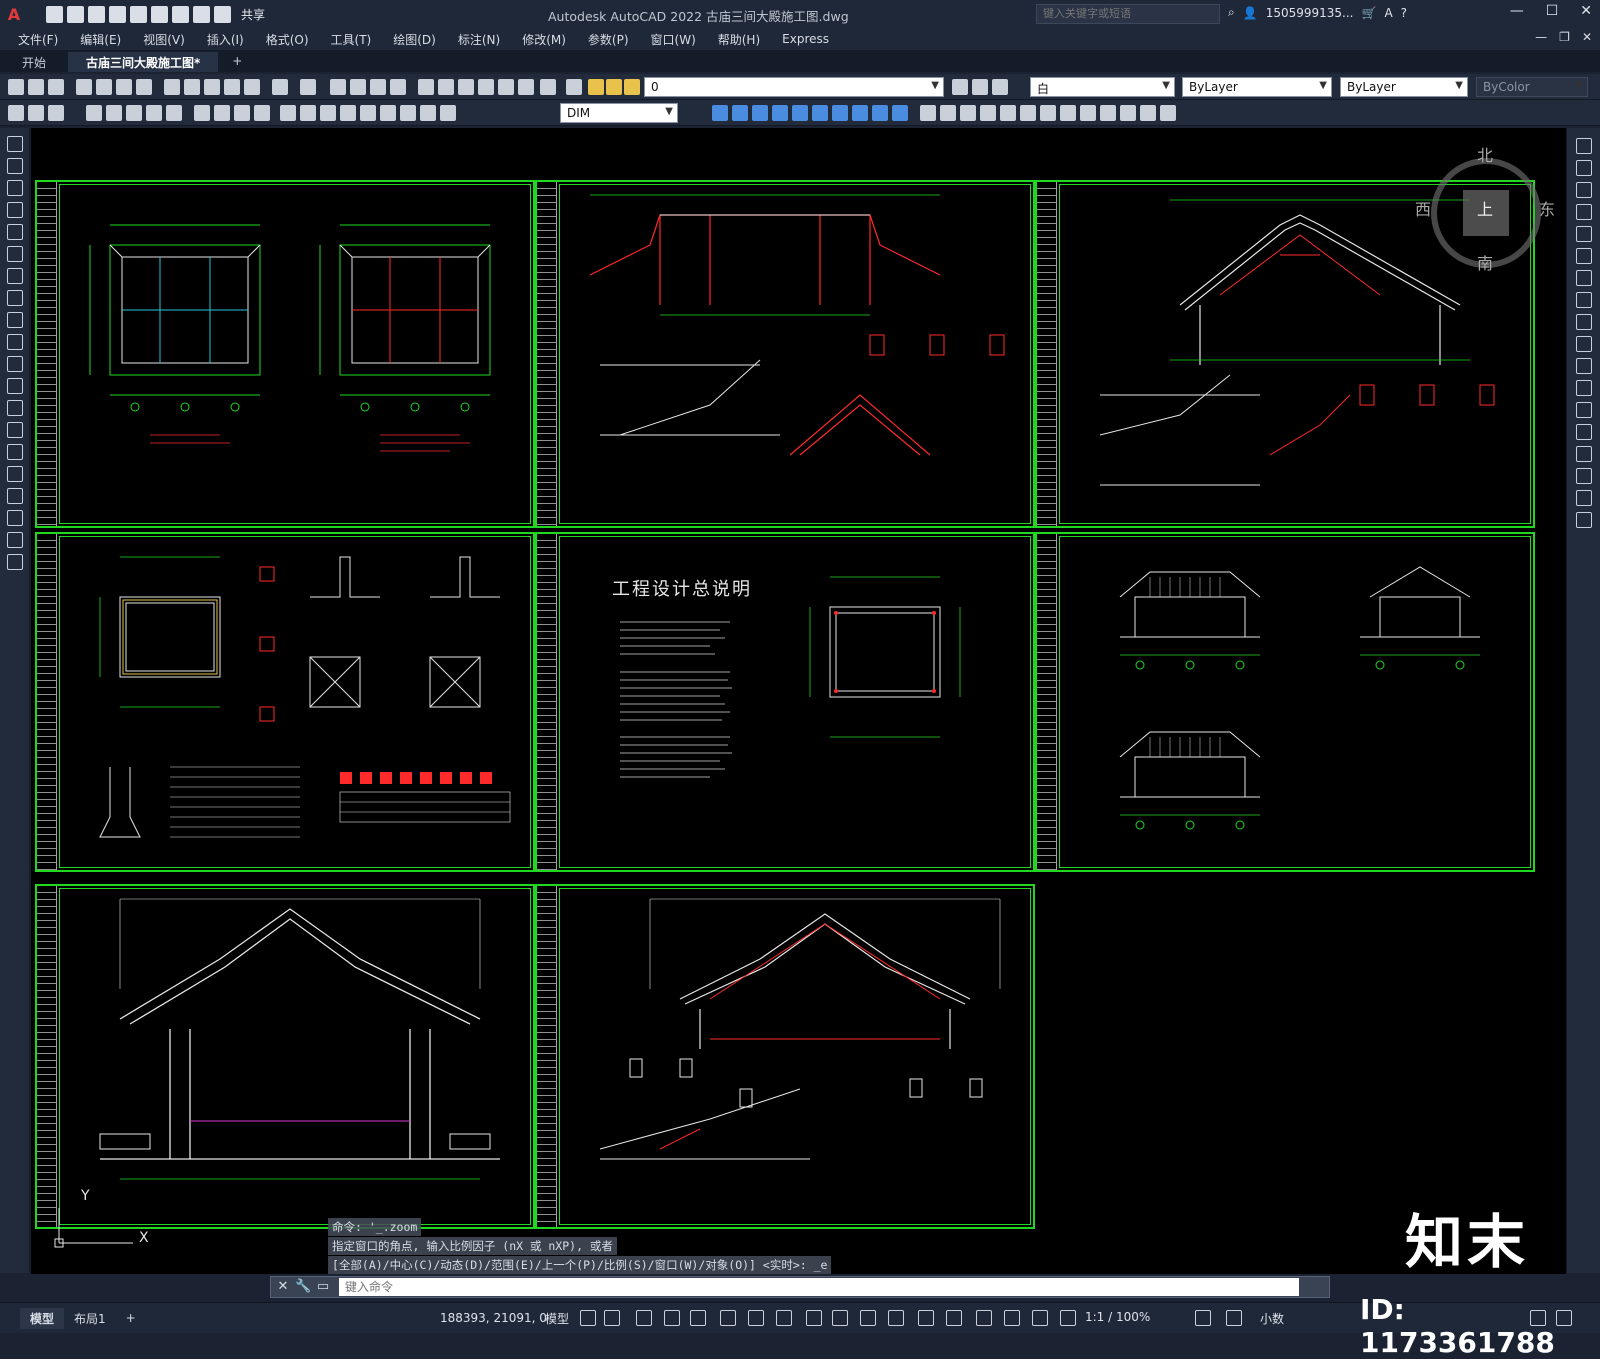  I want to click on sheet-main-section, so click(285, 1056).